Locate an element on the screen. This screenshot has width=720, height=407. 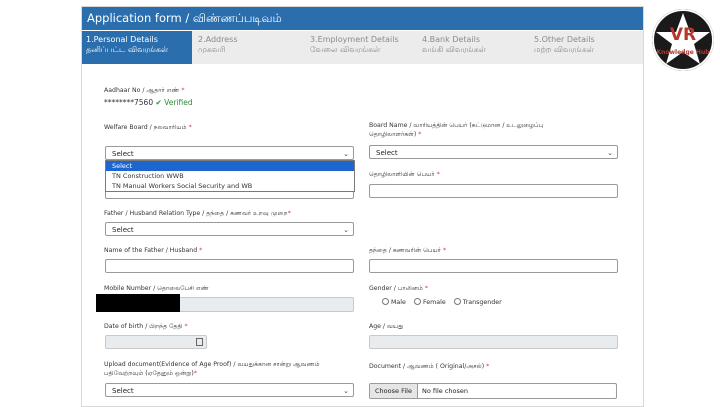
board-name-select: Select ⌄ is located at coordinates (493, 152).